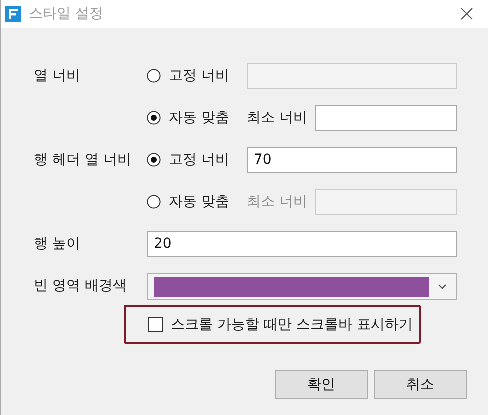 This screenshot has width=488, height=415. What do you see at coordinates (13, 14) in the screenshot?
I see `app-icon` at bounding box center [13, 14].